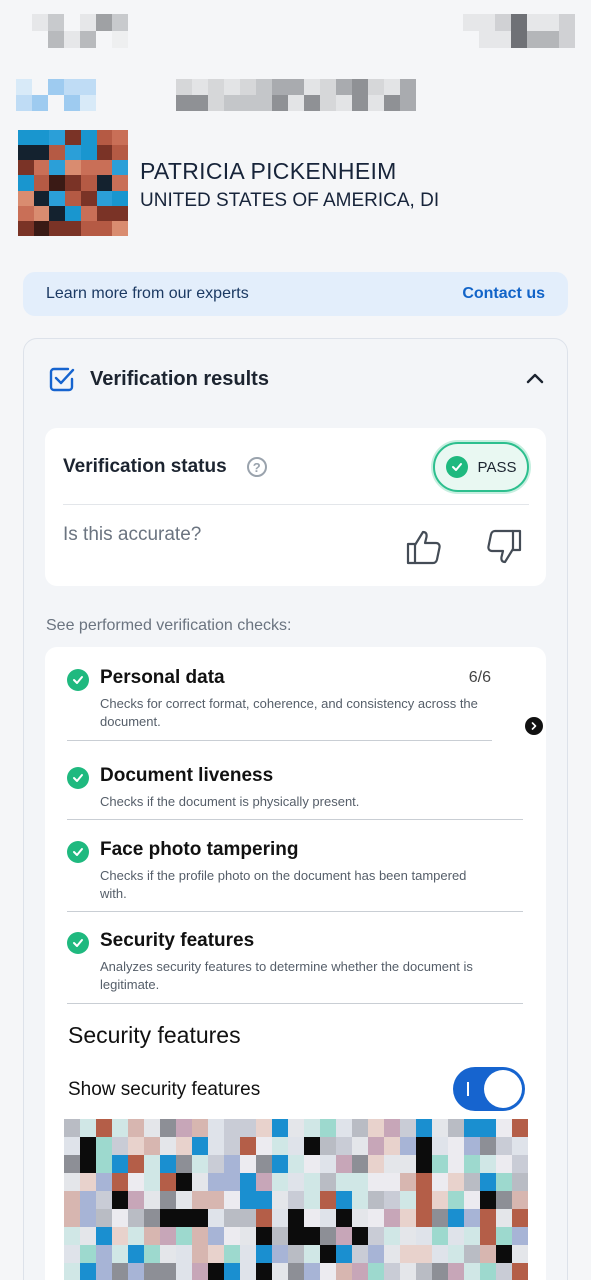  I want to click on status-badge: PASS, so click(481, 467).